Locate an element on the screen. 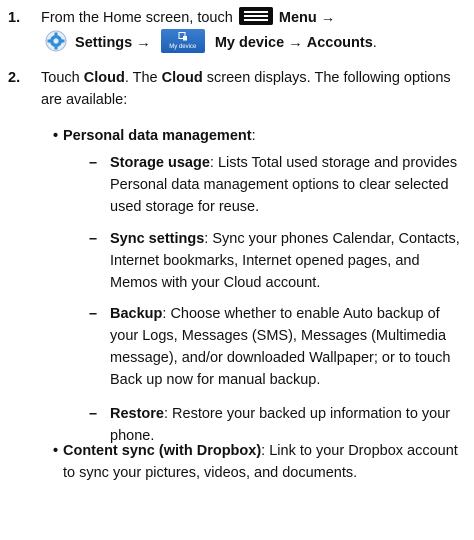 This screenshot has width=474, height=540. my-device-label: My device is located at coordinates (249, 43).